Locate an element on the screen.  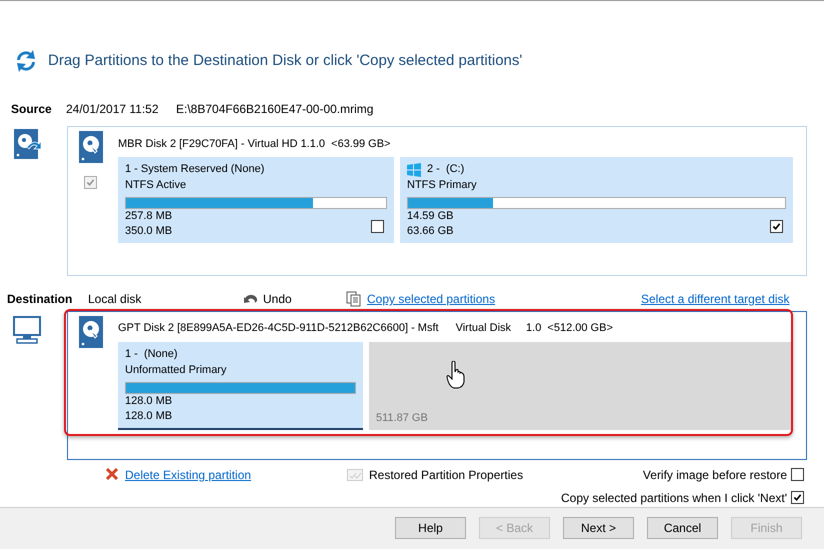
unallocated-size: 511.87 GB is located at coordinates (402, 418).